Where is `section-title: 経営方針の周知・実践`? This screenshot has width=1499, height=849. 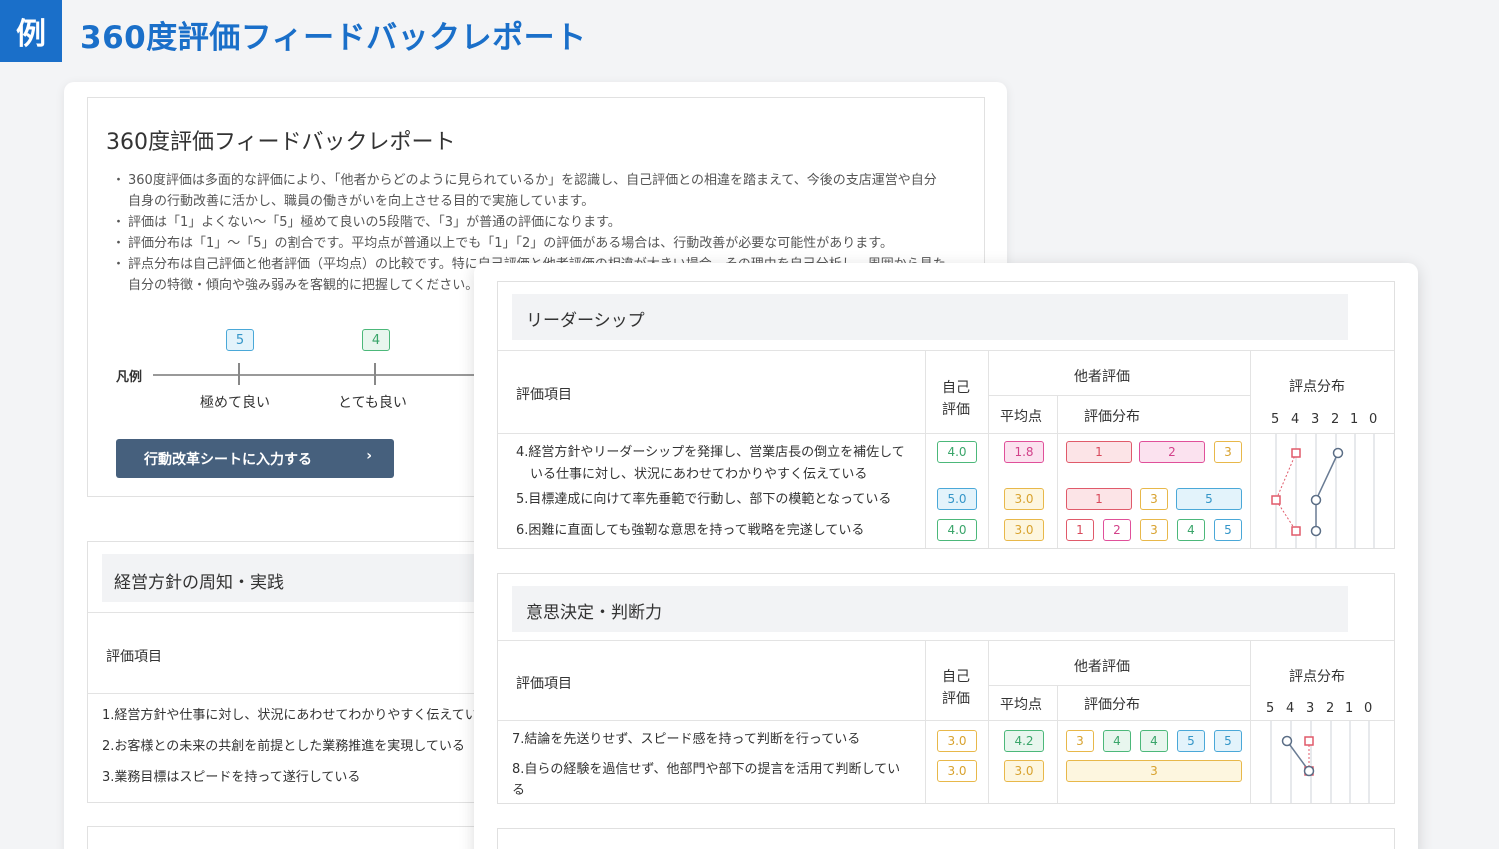 section-title: 経営方針の周知・実践 is located at coordinates (304, 578).